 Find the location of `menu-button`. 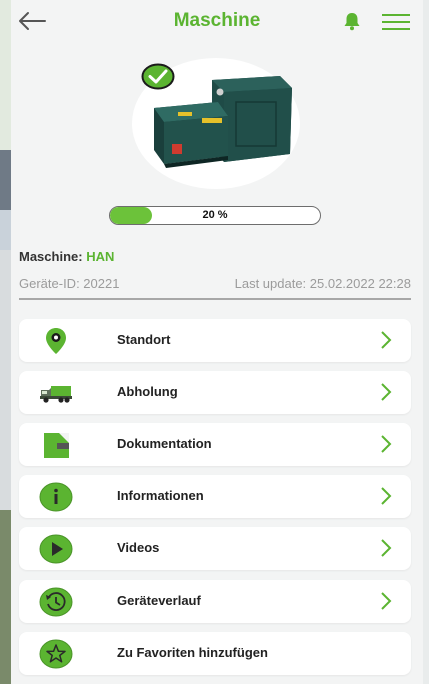

menu-button is located at coordinates (396, 22).